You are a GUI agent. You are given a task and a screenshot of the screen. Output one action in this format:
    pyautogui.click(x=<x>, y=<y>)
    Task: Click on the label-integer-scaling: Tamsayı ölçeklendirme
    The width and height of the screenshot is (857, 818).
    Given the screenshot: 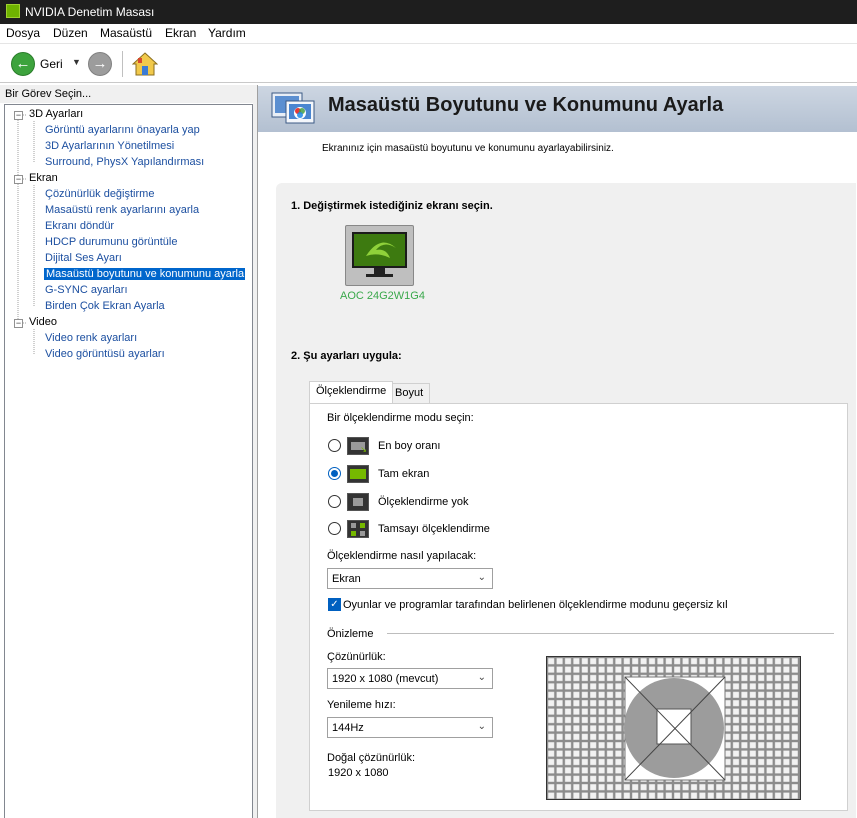 What is the action you would take?
    pyautogui.click(x=434, y=529)
    